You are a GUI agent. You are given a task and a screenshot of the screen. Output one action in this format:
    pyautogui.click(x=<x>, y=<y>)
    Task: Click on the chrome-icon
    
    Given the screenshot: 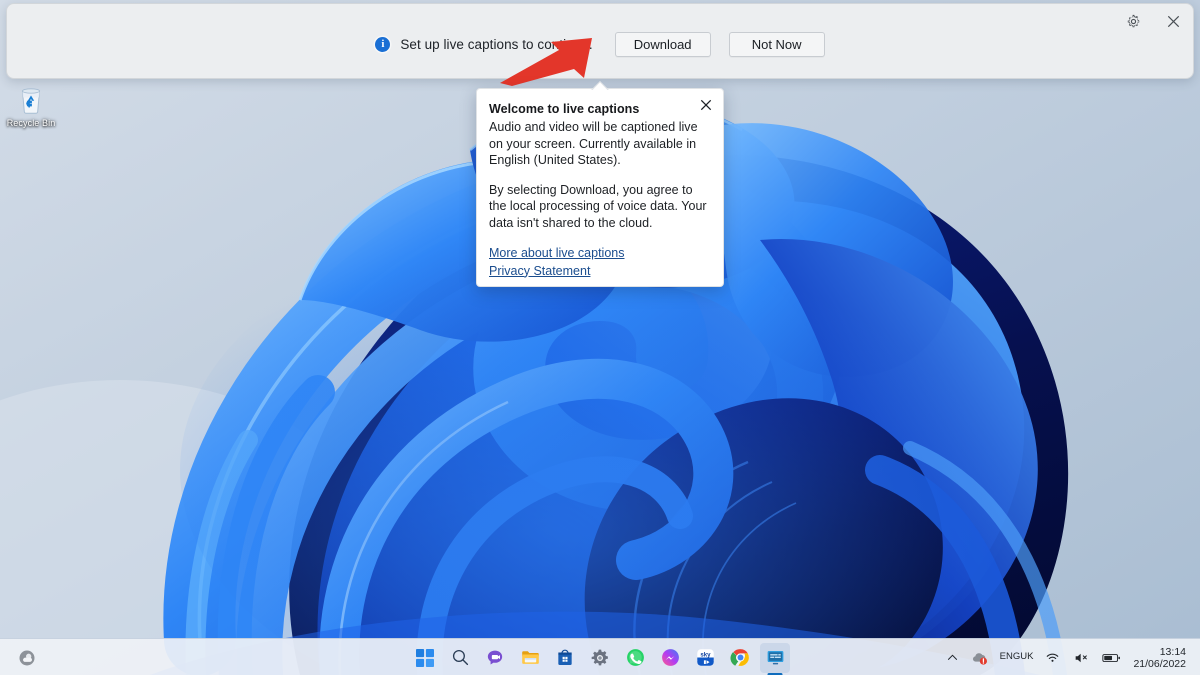 What is the action you would take?
    pyautogui.click(x=739, y=657)
    